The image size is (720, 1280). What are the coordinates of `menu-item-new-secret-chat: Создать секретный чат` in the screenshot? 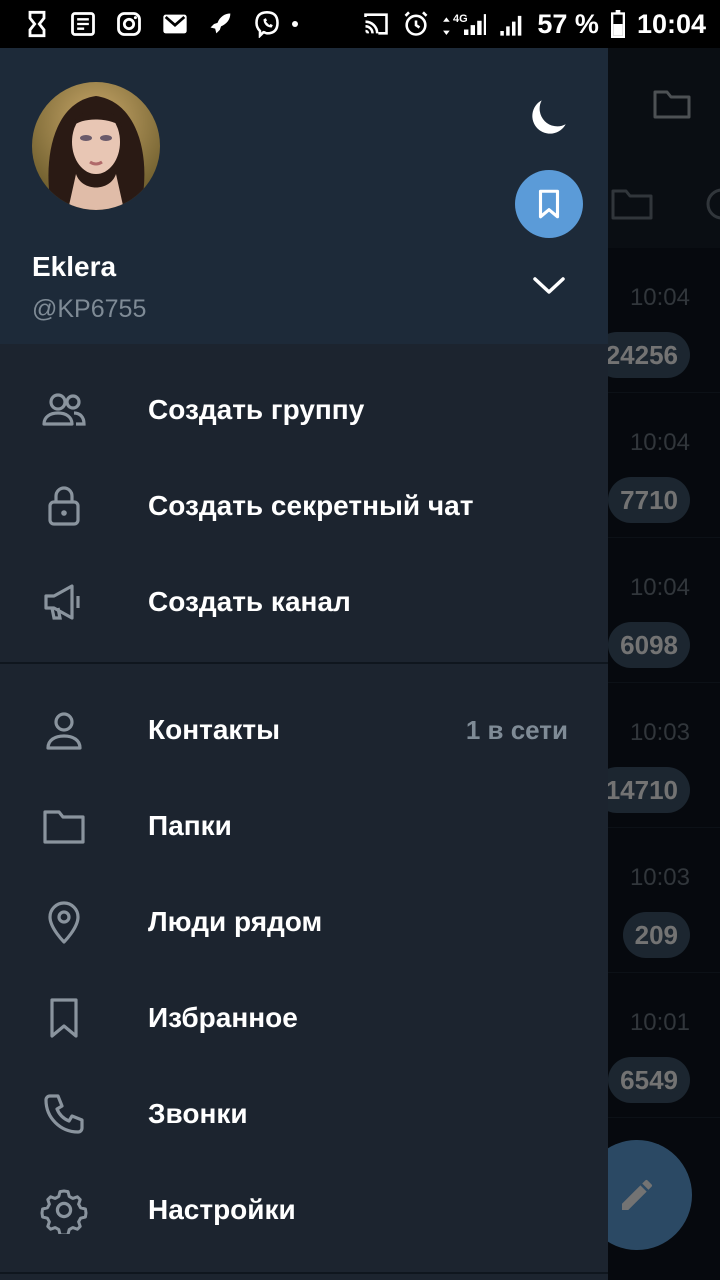 It's located at (304, 506).